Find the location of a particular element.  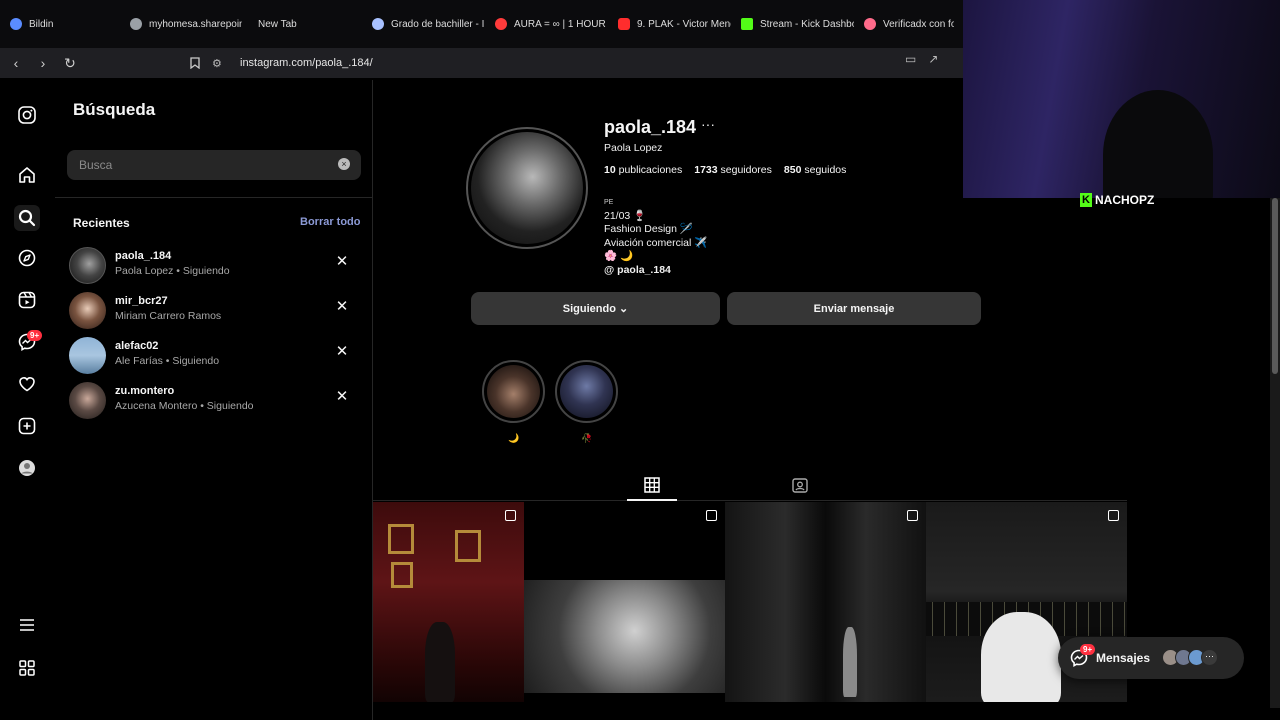

story-highlight: 🥀 is located at coordinates (587, 402).